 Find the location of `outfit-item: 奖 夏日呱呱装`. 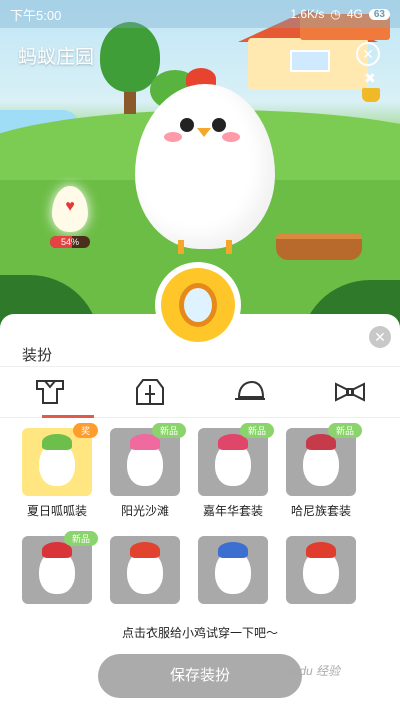

outfit-item: 奖 夏日呱呱装 is located at coordinates (60, 471).